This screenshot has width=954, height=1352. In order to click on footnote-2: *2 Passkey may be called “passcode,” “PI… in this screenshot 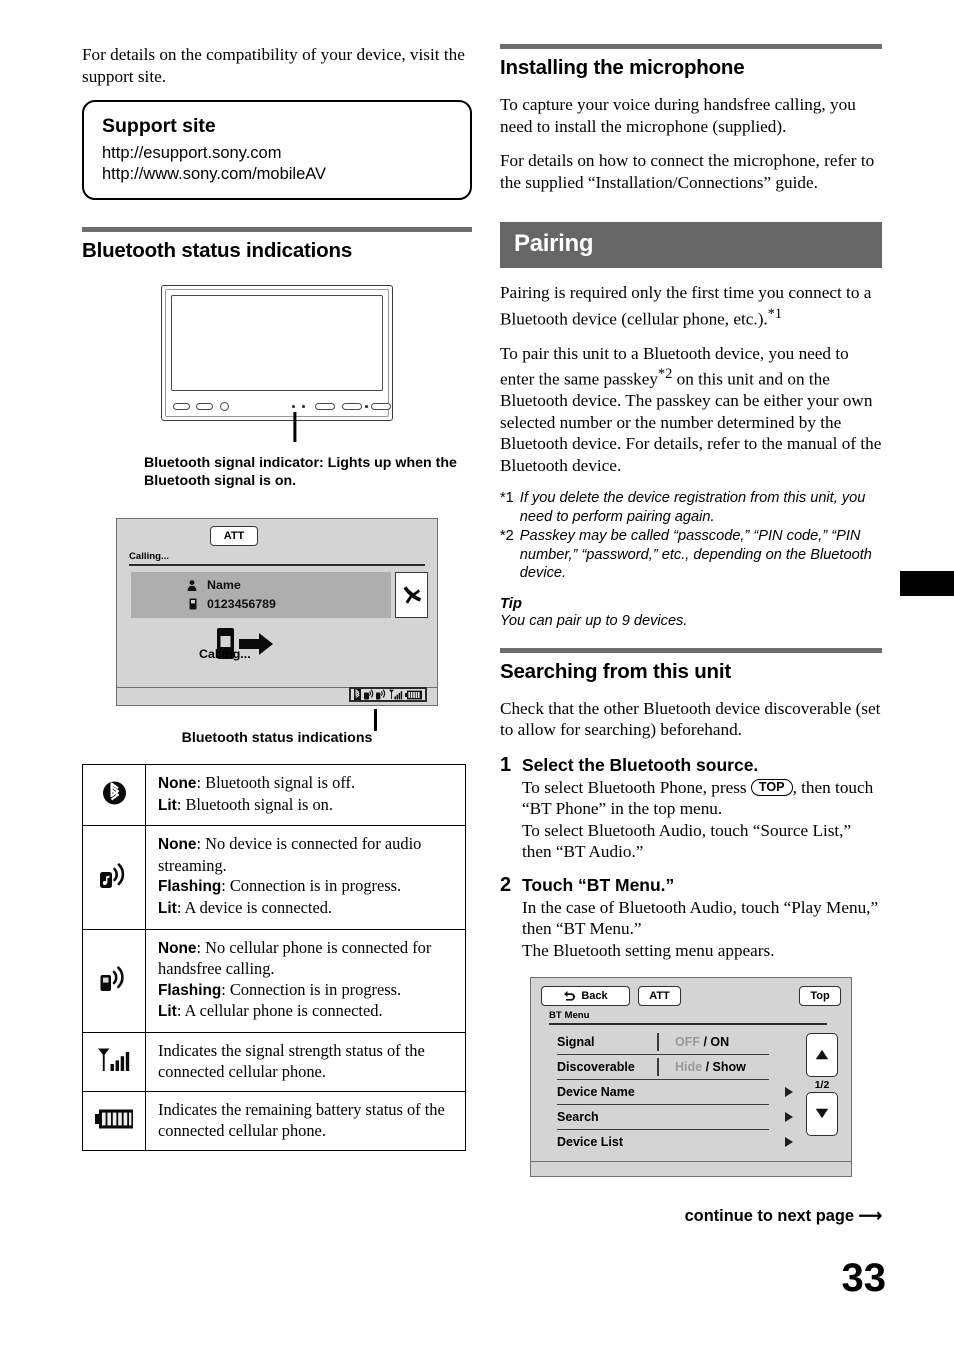, I will do `click(691, 554)`.